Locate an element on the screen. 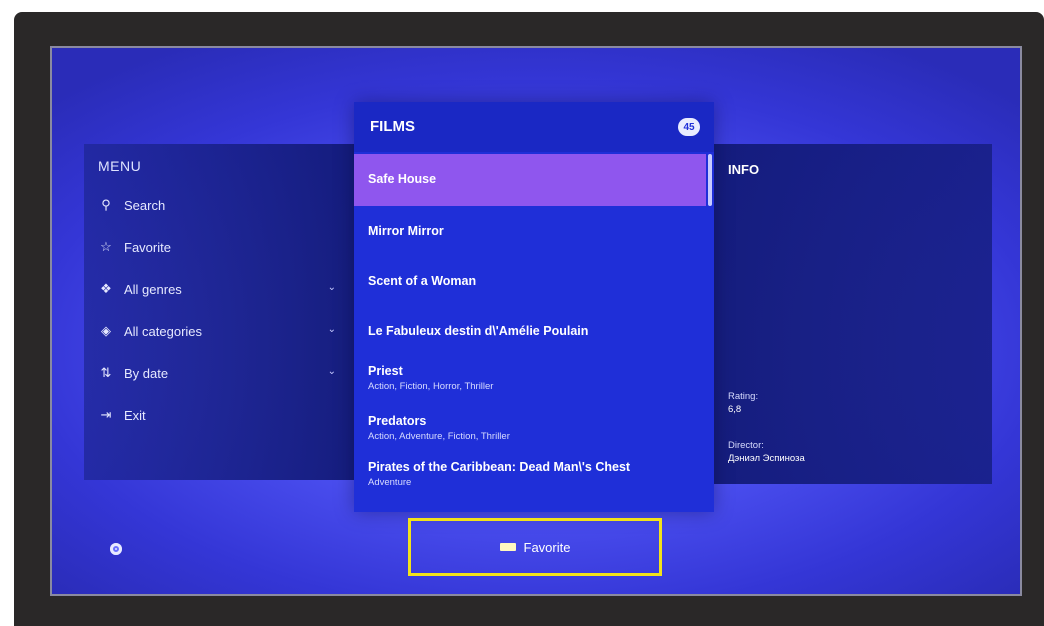 Image resolution: width=1044 pixels, height=626 pixels. star-icon: ☆ is located at coordinates (106, 246).